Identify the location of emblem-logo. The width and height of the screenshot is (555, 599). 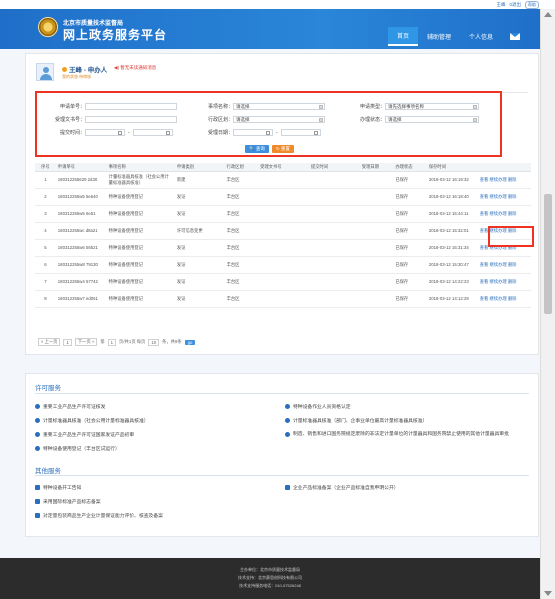
(48, 27).